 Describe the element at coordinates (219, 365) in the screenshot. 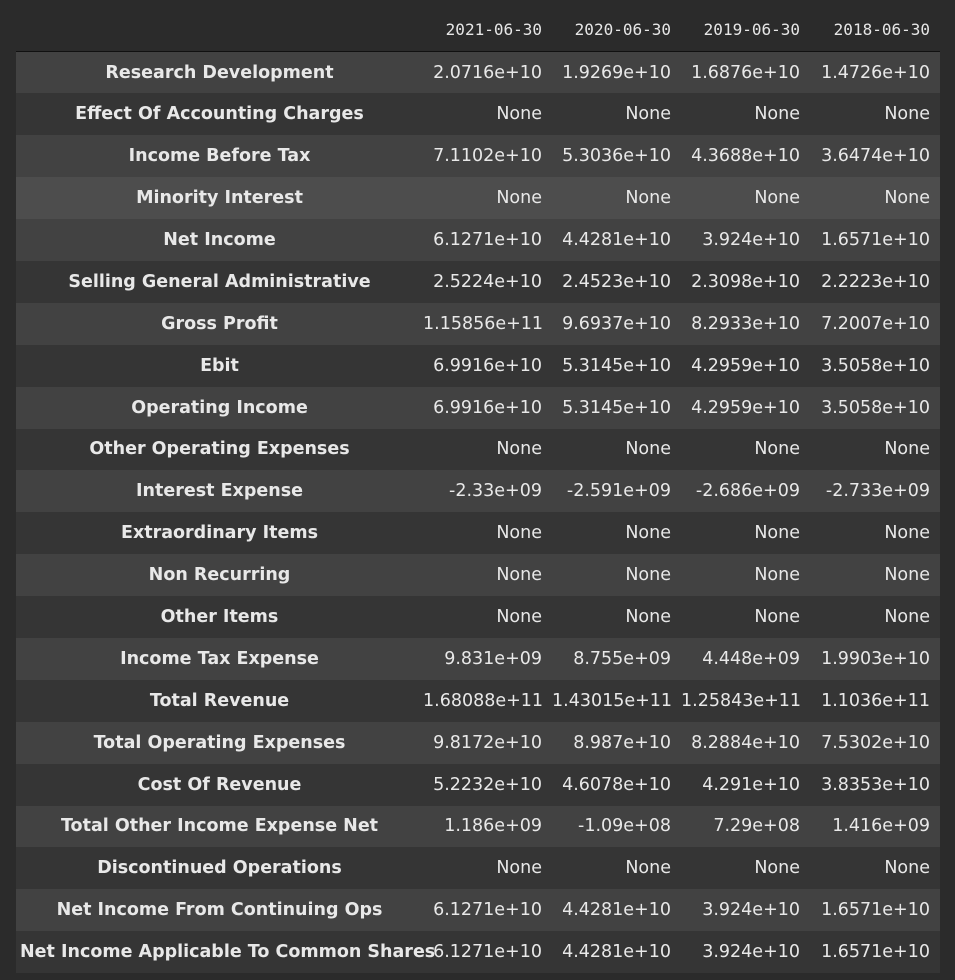

I see `row-label: Ebit` at that location.